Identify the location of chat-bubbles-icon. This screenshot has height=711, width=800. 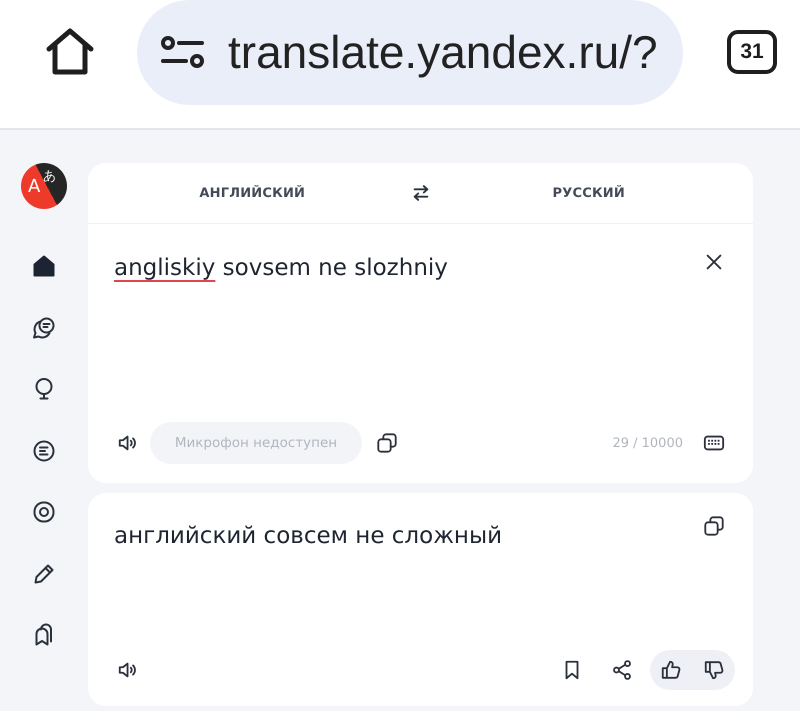
(44, 328).